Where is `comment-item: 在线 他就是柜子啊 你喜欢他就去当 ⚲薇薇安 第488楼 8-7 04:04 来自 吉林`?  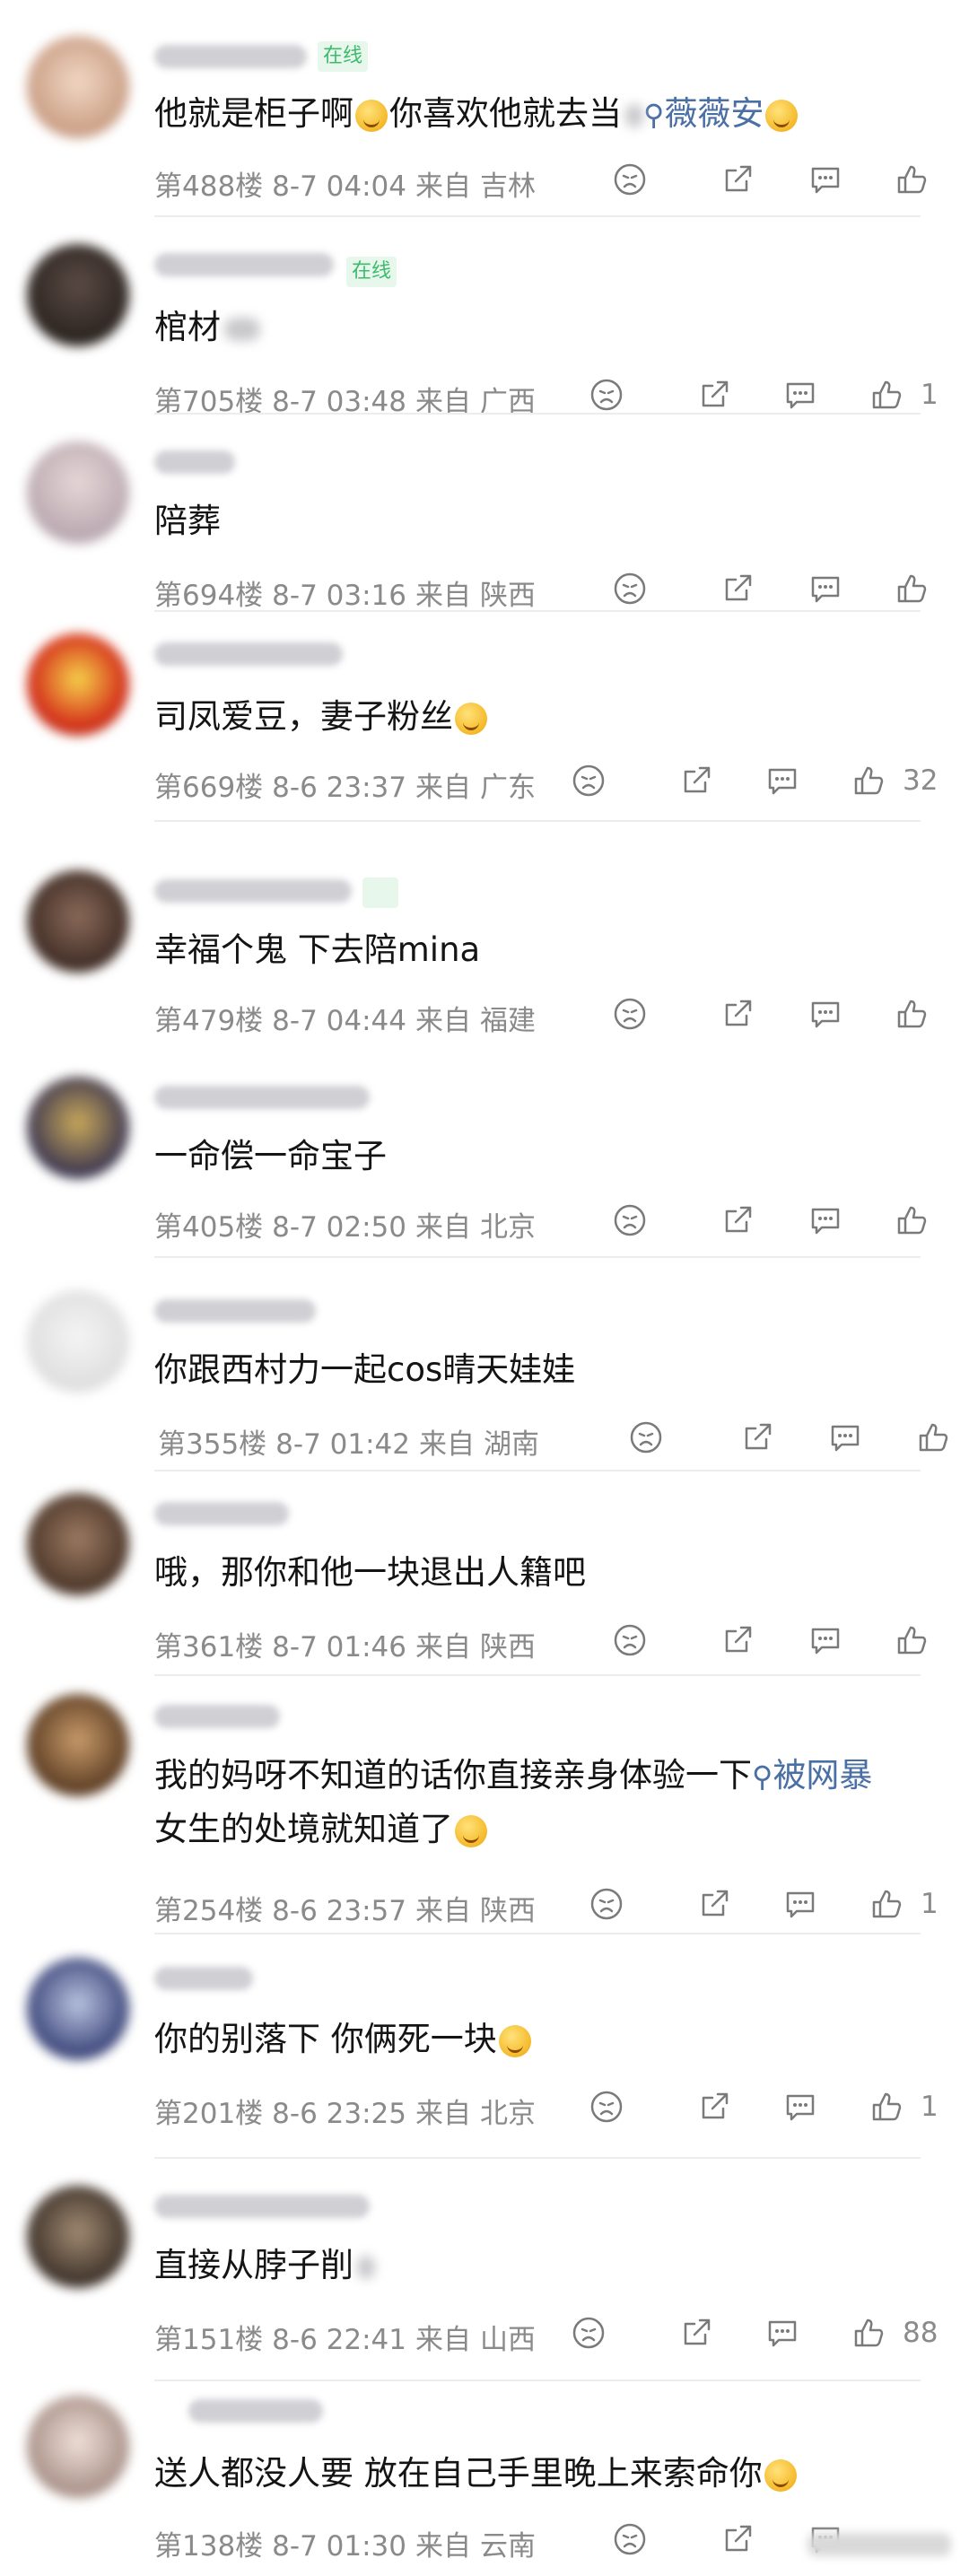
comment-item: 在线 他就是柜子啊 你喜欢他就去当 ⚲薇薇安 第488楼 8-7 04:04 来自 吉林 is located at coordinates (484, 108).